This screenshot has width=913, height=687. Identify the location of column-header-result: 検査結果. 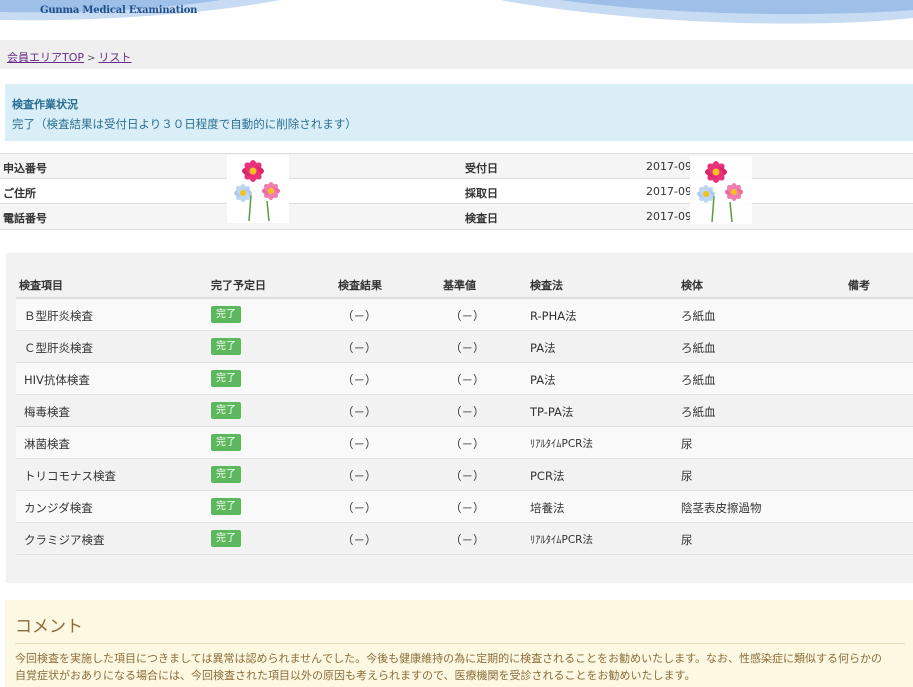
(360, 285).